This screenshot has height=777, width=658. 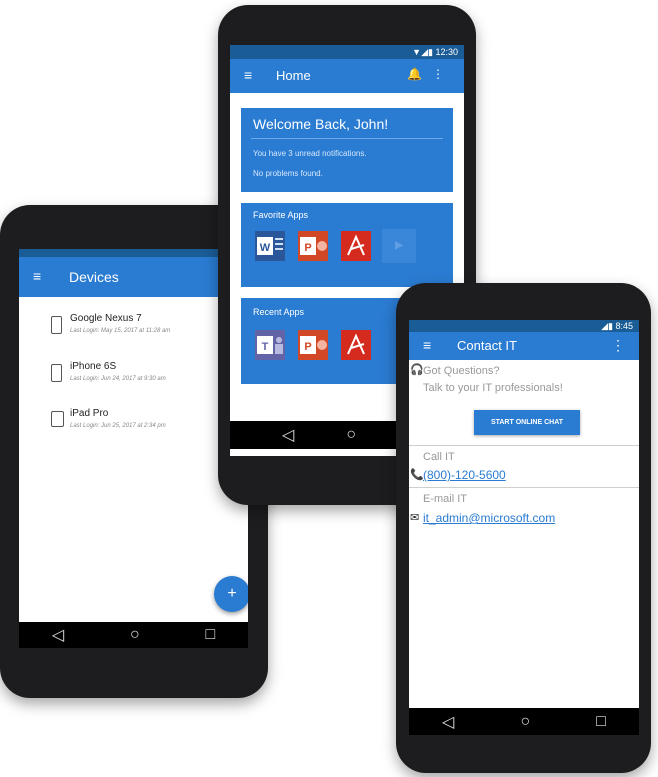 What do you see at coordinates (93, 366) in the screenshot?
I see `device-name: iPhone 6S` at bounding box center [93, 366].